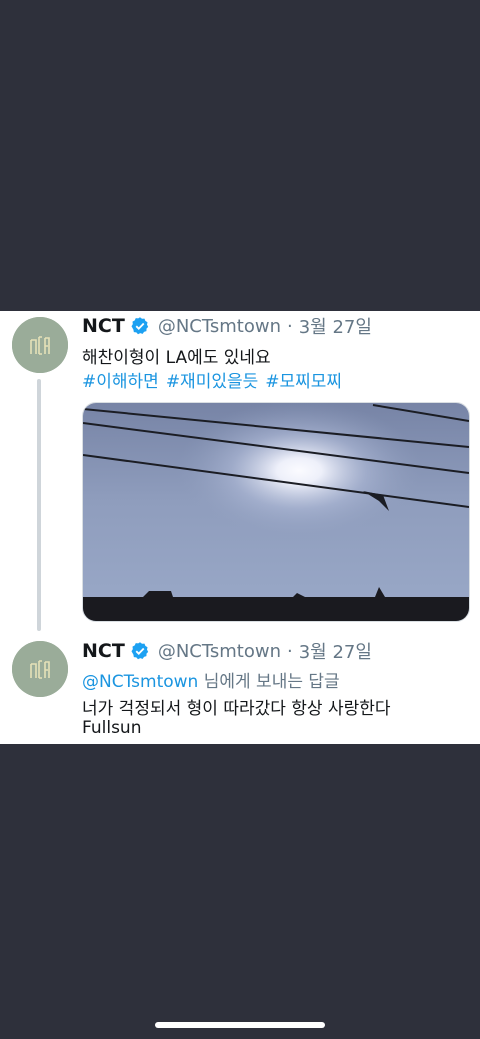 Image resolution: width=480 pixels, height=1039 pixels. I want to click on hashtag-list: #이해하면 #재미있을듯 #모찌모찌, so click(215, 379).